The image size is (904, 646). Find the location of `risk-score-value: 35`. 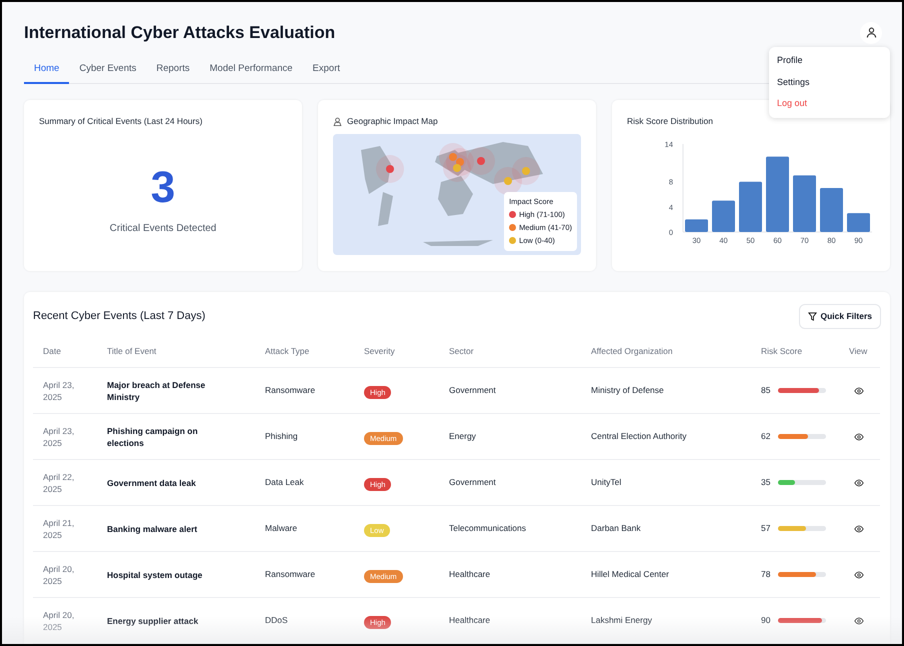

risk-score-value: 35 is located at coordinates (765, 483).